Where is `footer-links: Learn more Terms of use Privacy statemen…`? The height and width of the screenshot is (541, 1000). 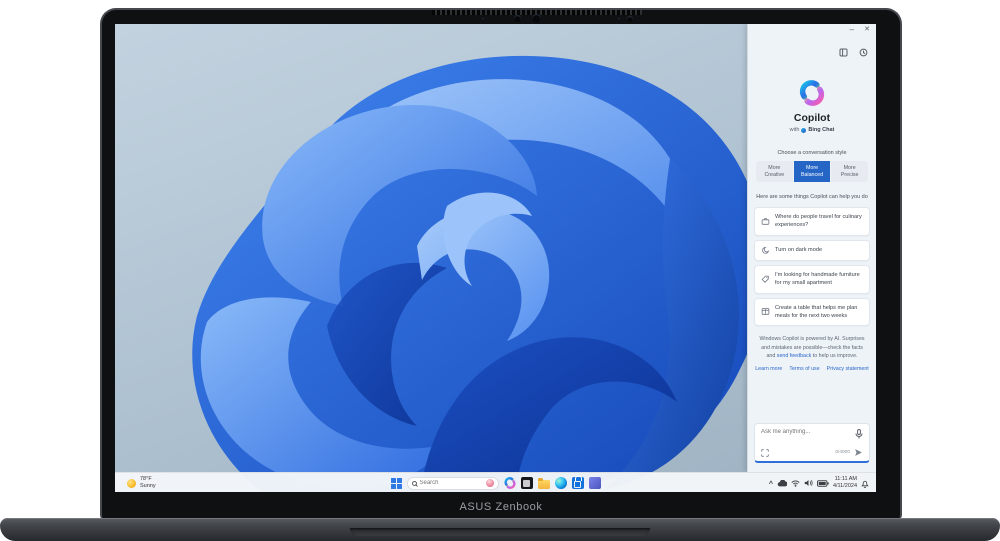
footer-links: Learn more Terms of use Privacy statemen… is located at coordinates (812, 369).